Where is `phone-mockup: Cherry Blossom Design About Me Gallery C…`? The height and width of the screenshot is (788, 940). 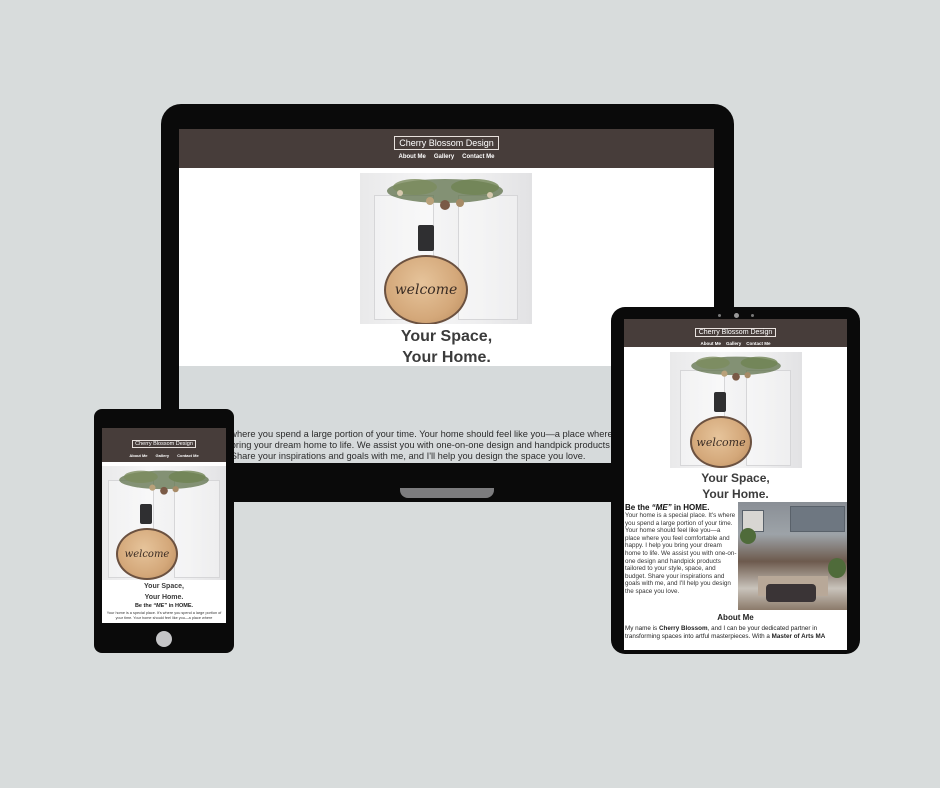 phone-mockup: Cherry Blossom Design About Me Gallery C… is located at coordinates (164, 531).